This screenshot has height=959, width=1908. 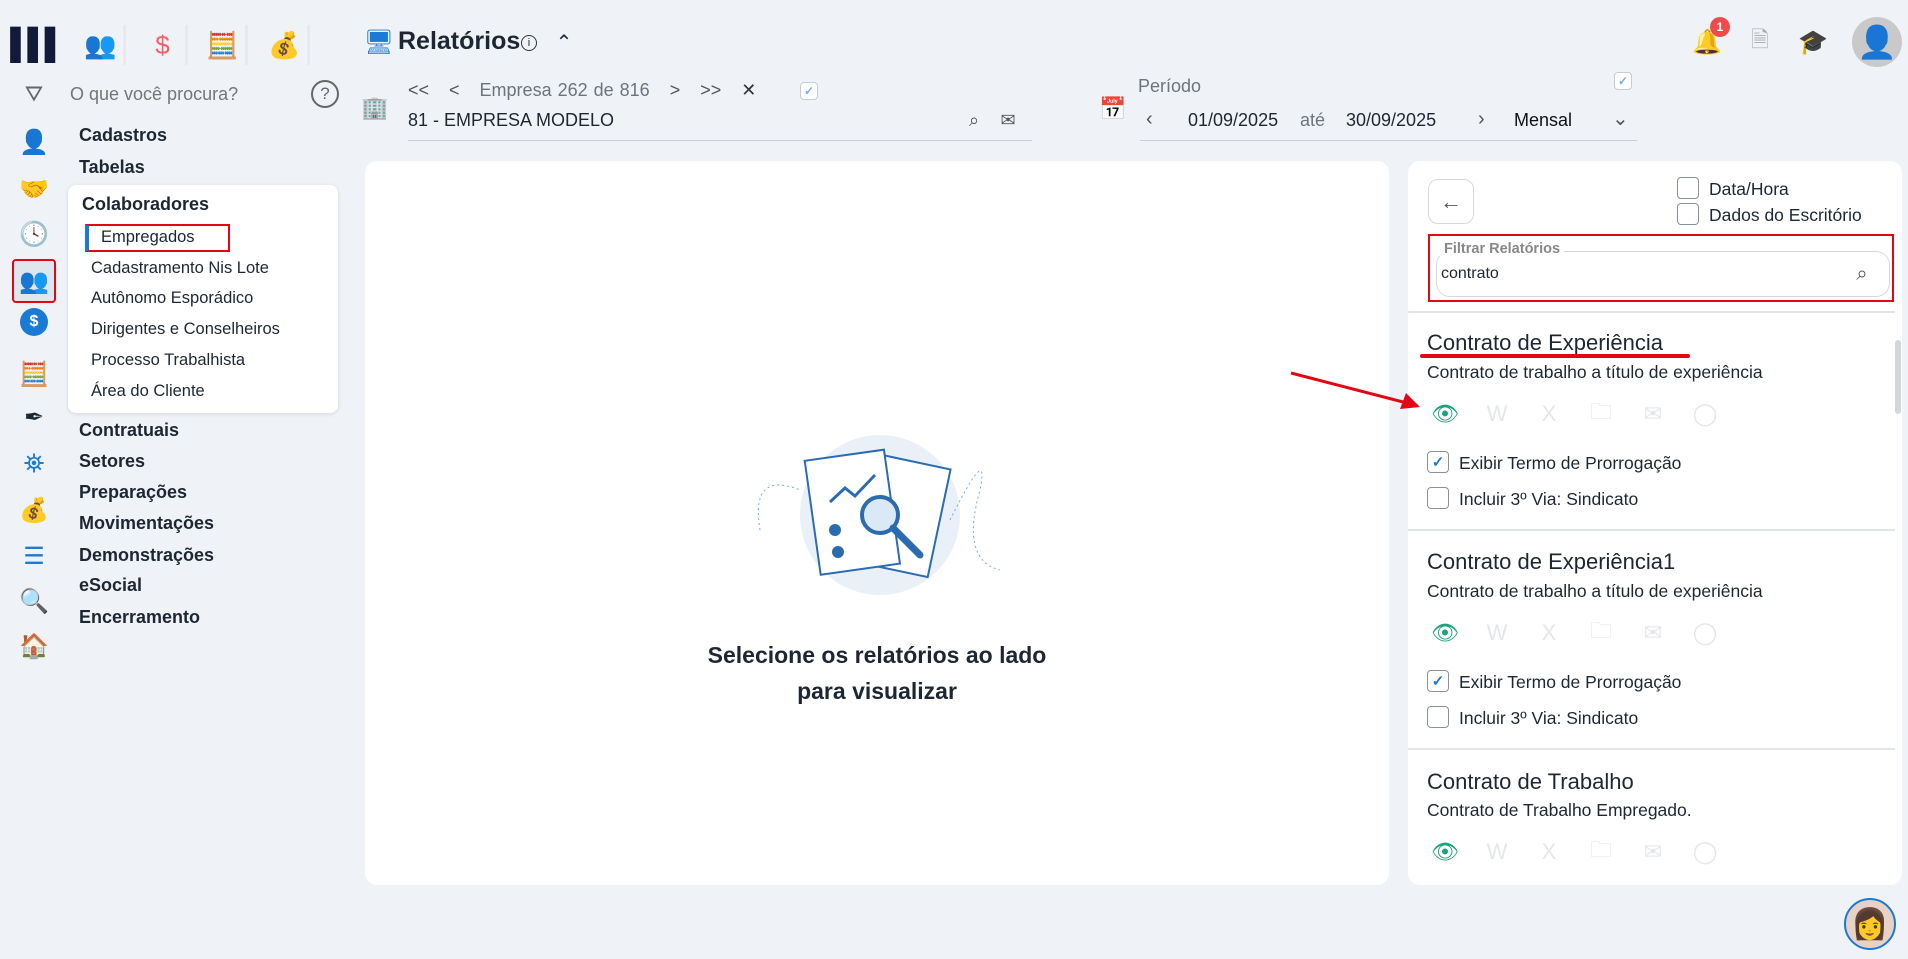 I want to click on filter-search-icon: ⌕, so click(x=1862, y=274).